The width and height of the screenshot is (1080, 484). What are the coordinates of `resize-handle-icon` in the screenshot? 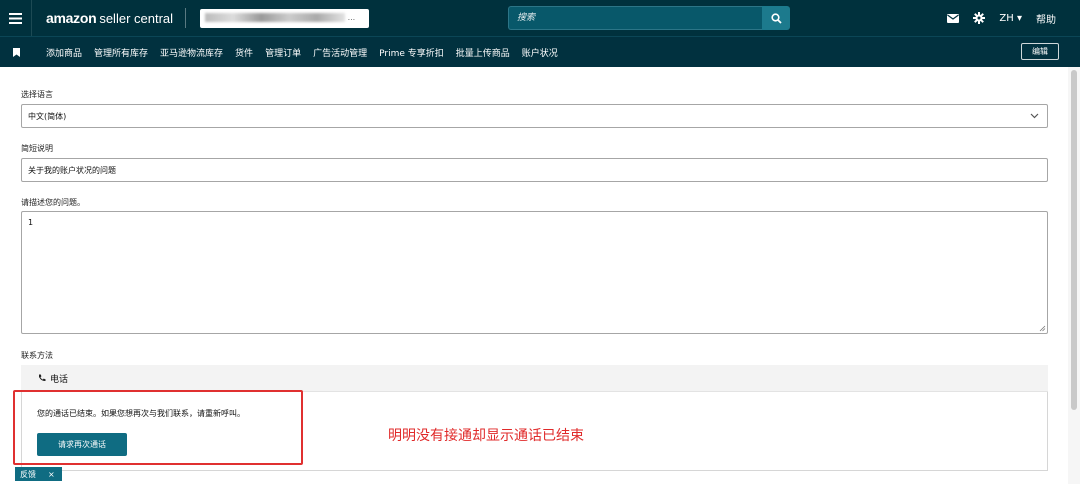 It's located at (1042, 328).